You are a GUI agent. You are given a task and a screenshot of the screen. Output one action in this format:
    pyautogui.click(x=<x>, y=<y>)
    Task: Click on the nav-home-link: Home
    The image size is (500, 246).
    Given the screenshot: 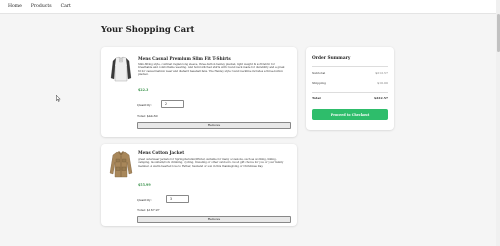 What is the action you would take?
    pyautogui.click(x=15, y=6)
    